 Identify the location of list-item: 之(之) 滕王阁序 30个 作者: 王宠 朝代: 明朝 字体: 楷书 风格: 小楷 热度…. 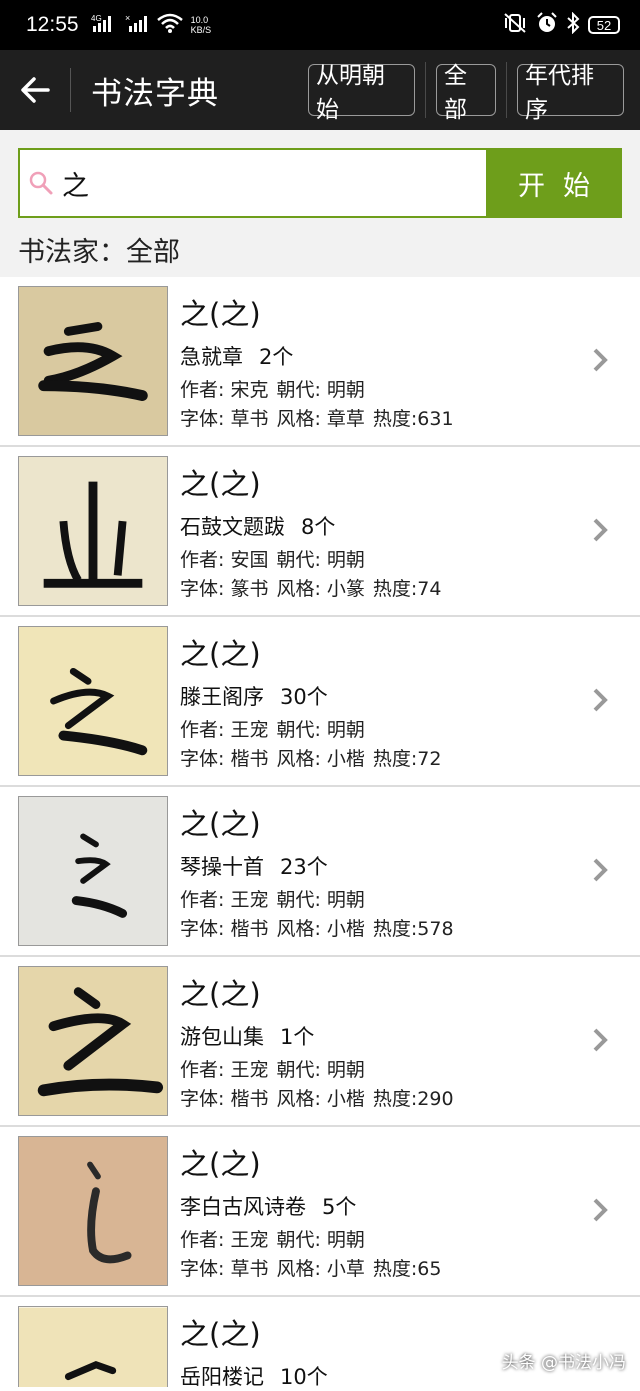
(320, 702).